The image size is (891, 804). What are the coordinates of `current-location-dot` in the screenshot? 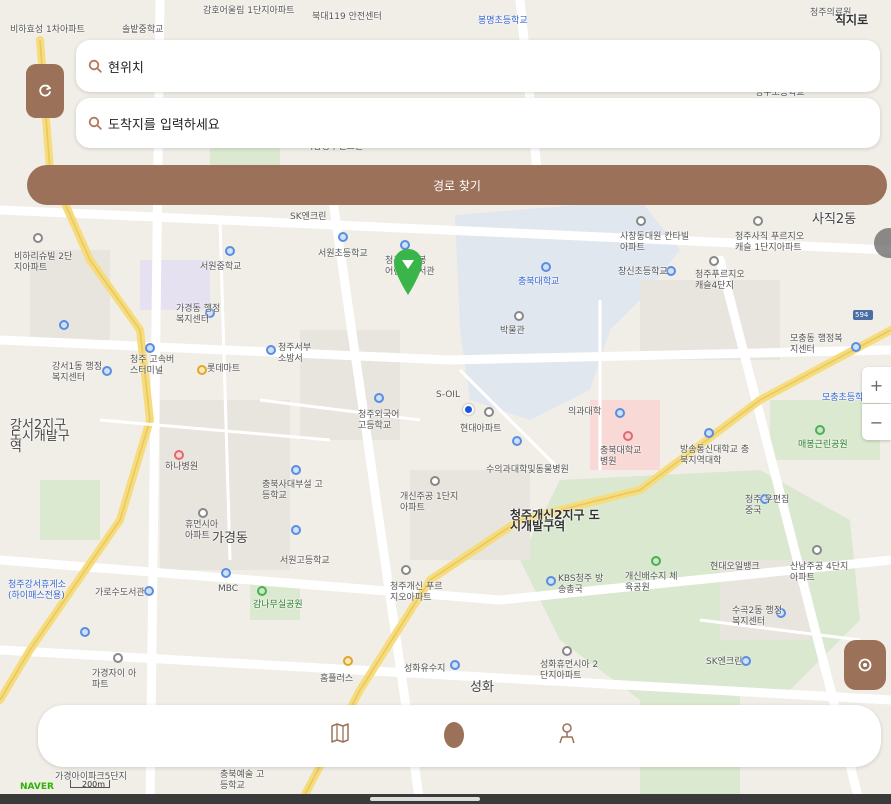 It's located at (468, 409).